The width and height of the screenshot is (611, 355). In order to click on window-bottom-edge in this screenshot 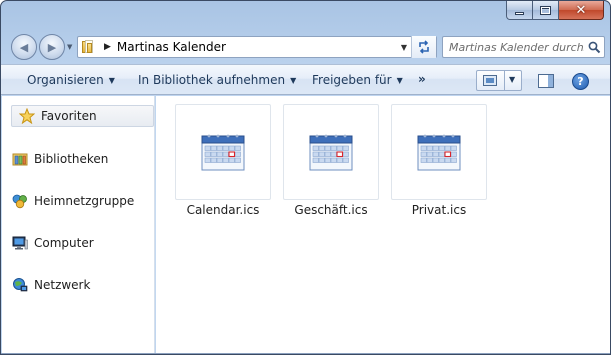, I will do `click(305, 353)`.